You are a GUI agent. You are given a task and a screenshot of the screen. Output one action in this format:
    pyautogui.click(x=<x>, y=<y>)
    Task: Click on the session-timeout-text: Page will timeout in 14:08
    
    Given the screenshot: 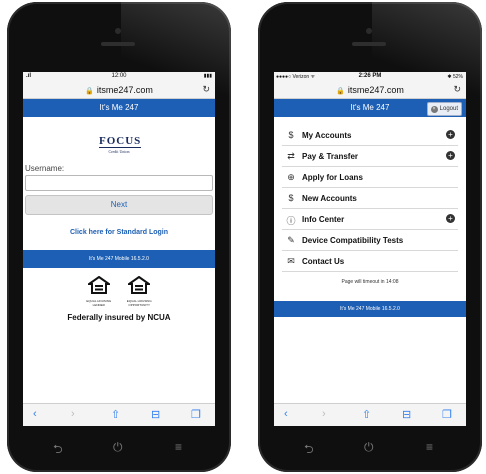 What is the action you would take?
    pyautogui.click(x=370, y=282)
    